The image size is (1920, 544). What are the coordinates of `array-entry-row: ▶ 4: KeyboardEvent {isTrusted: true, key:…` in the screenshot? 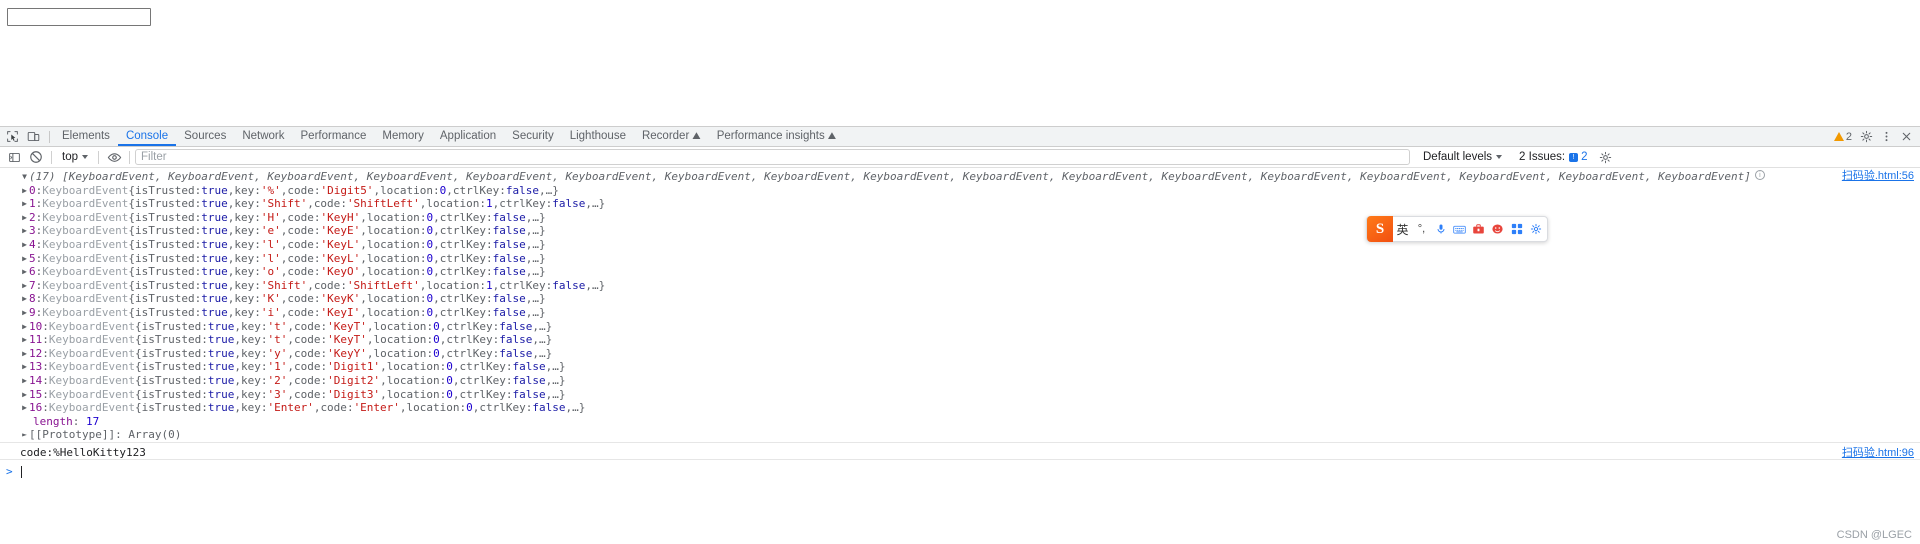 It's located at (960, 245).